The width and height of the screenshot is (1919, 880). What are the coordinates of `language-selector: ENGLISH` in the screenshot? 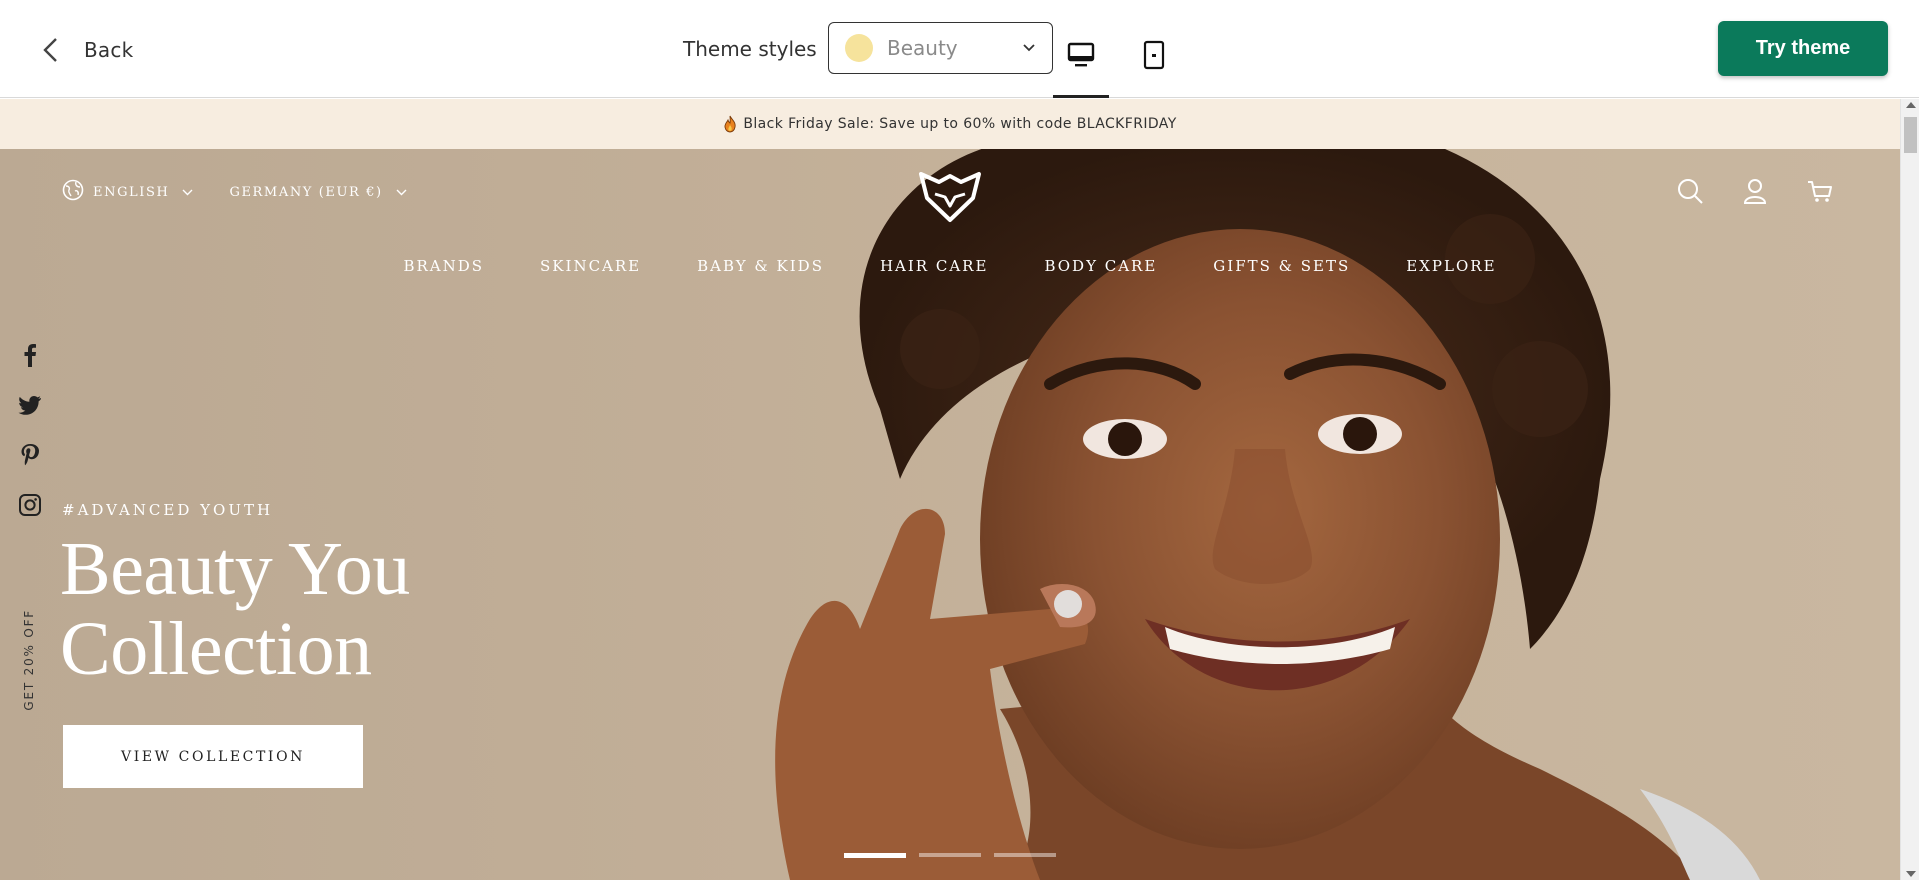 It's located at (127, 192).